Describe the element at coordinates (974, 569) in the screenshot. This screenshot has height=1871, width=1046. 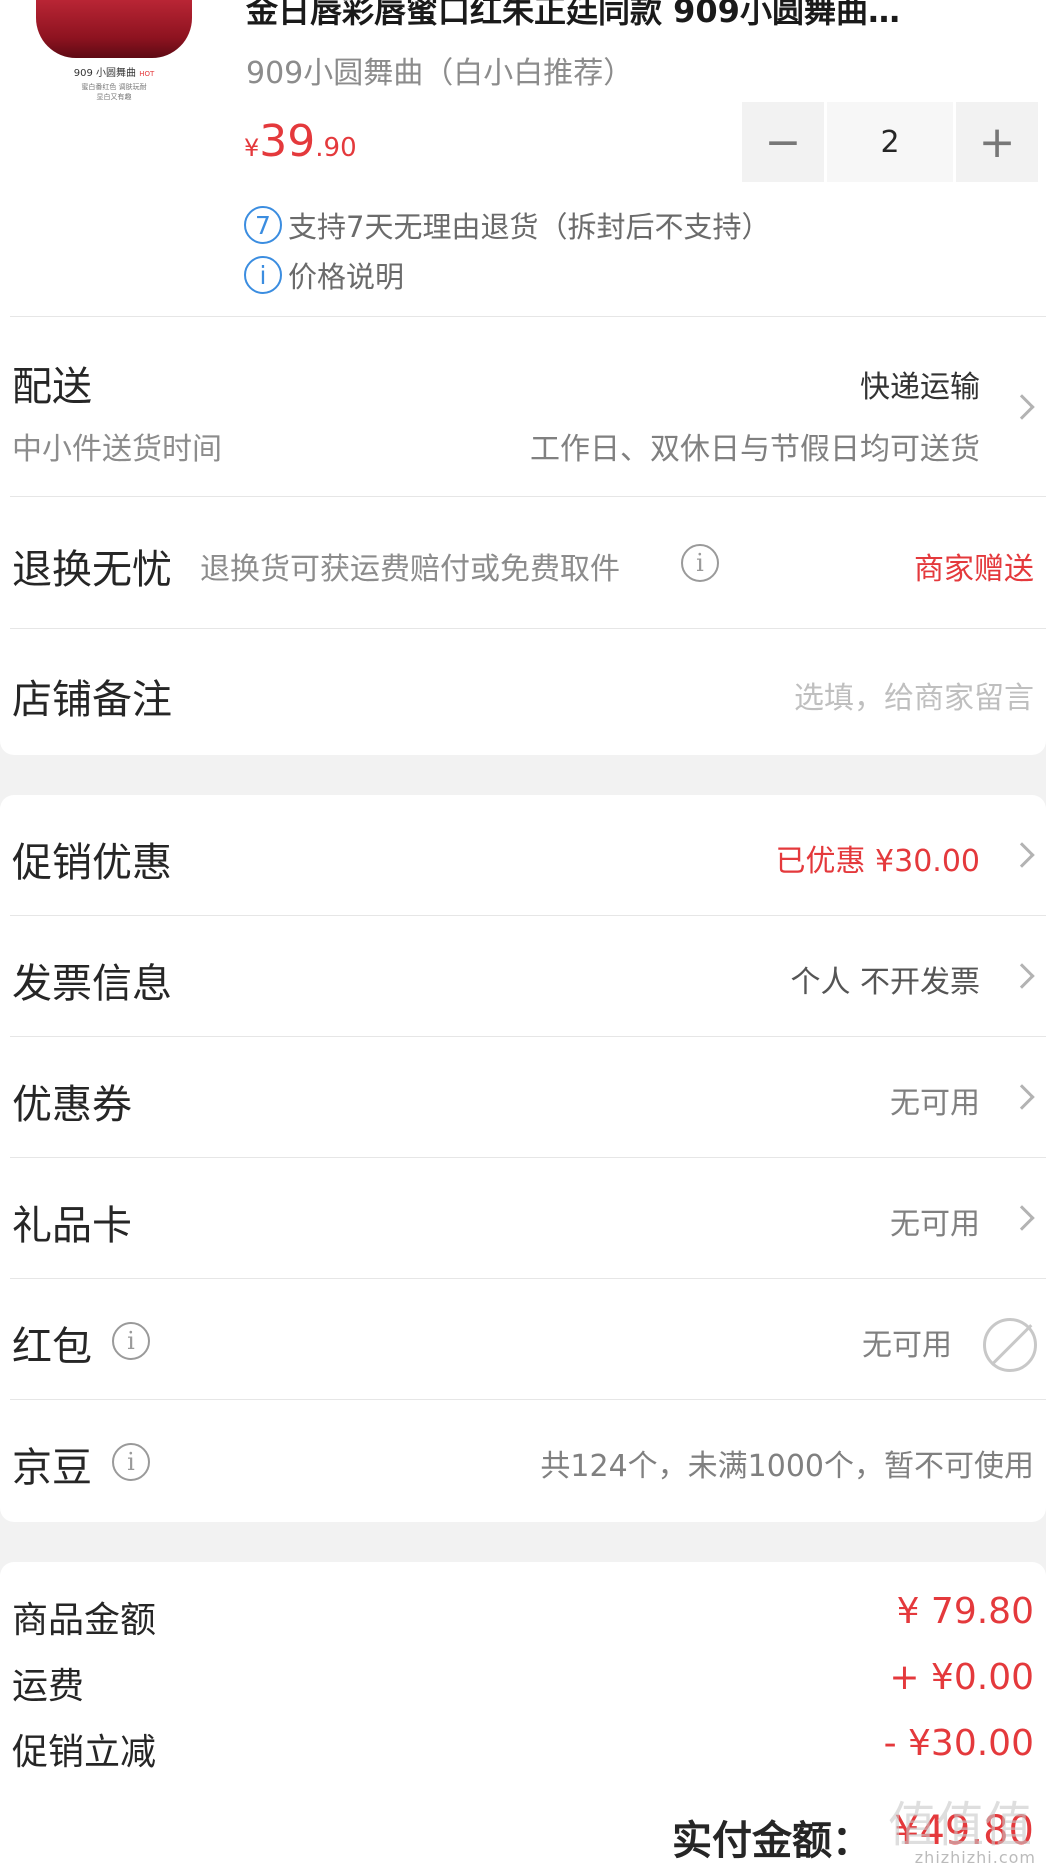
I see `returns-value: 商家赠送` at that location.